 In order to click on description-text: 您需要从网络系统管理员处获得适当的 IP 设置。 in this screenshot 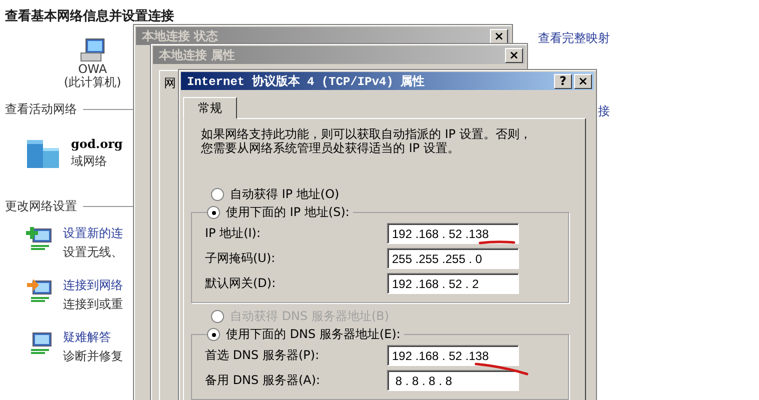, I will do `click(330, 148)`.